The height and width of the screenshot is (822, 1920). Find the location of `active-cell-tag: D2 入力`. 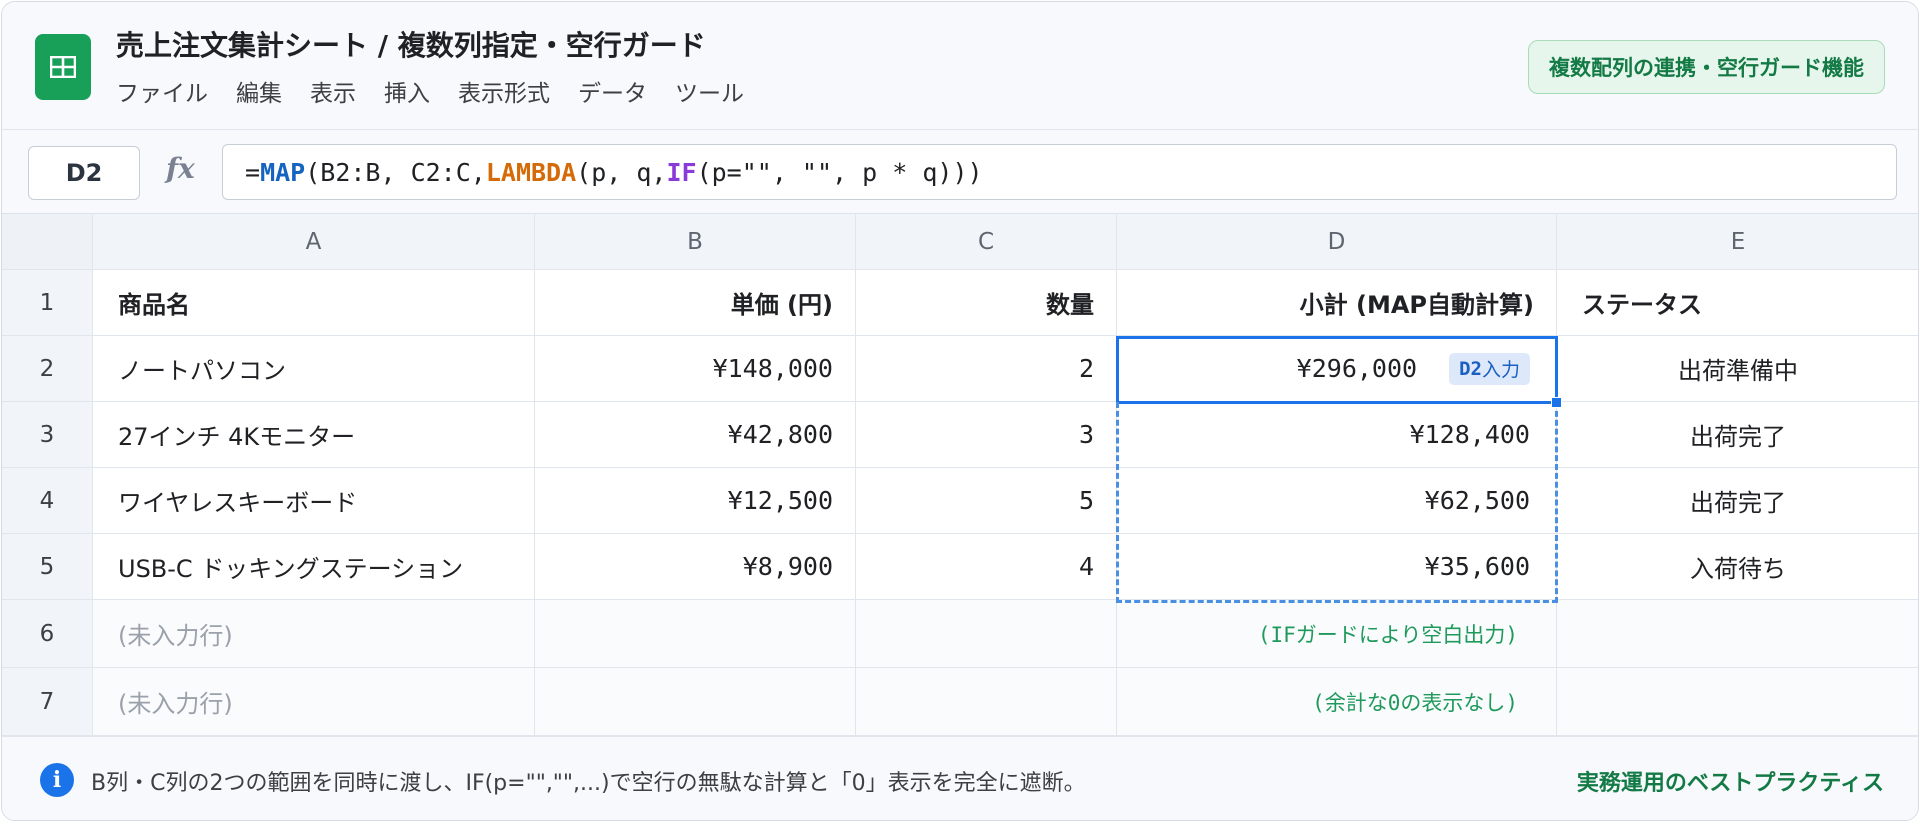

active-cell-tag: D2 入力 is located at coordinates (1489, 368).